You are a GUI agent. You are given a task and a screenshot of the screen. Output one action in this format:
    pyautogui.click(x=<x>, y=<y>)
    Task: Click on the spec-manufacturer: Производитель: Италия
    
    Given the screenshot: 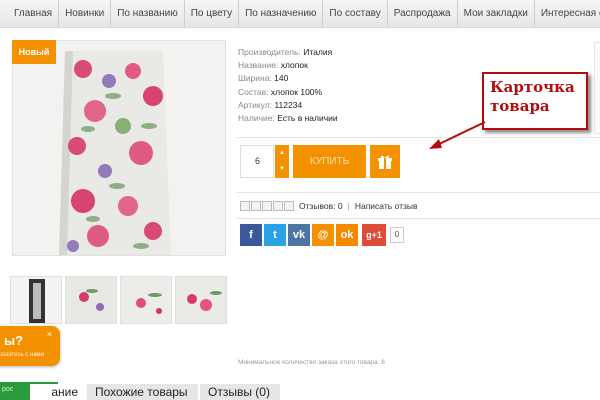 What is the action you would take?
    pyautogui.click(x=288, y=52)
    